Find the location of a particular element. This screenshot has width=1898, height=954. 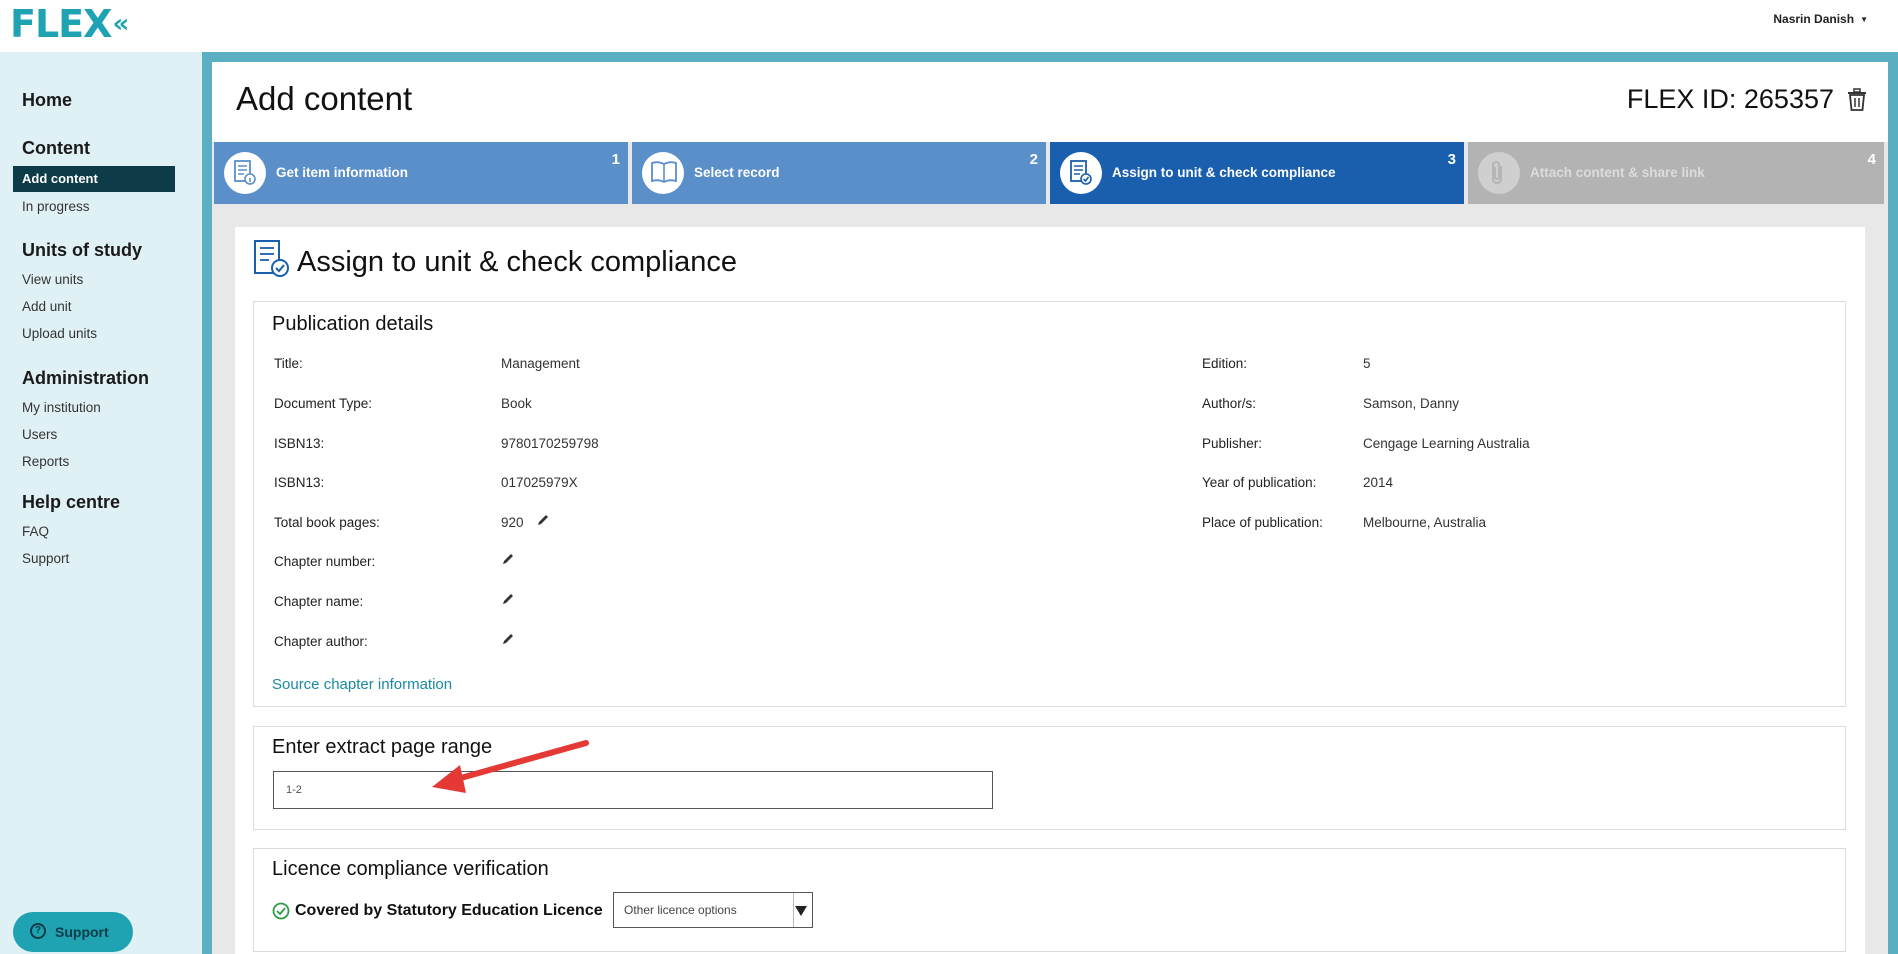

licence-options-select: Other licence options is located at coordinates (713, 910).